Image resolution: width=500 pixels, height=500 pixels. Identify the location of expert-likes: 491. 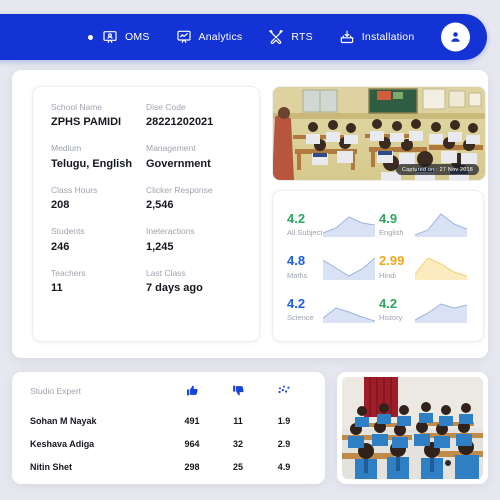
(192, 420).